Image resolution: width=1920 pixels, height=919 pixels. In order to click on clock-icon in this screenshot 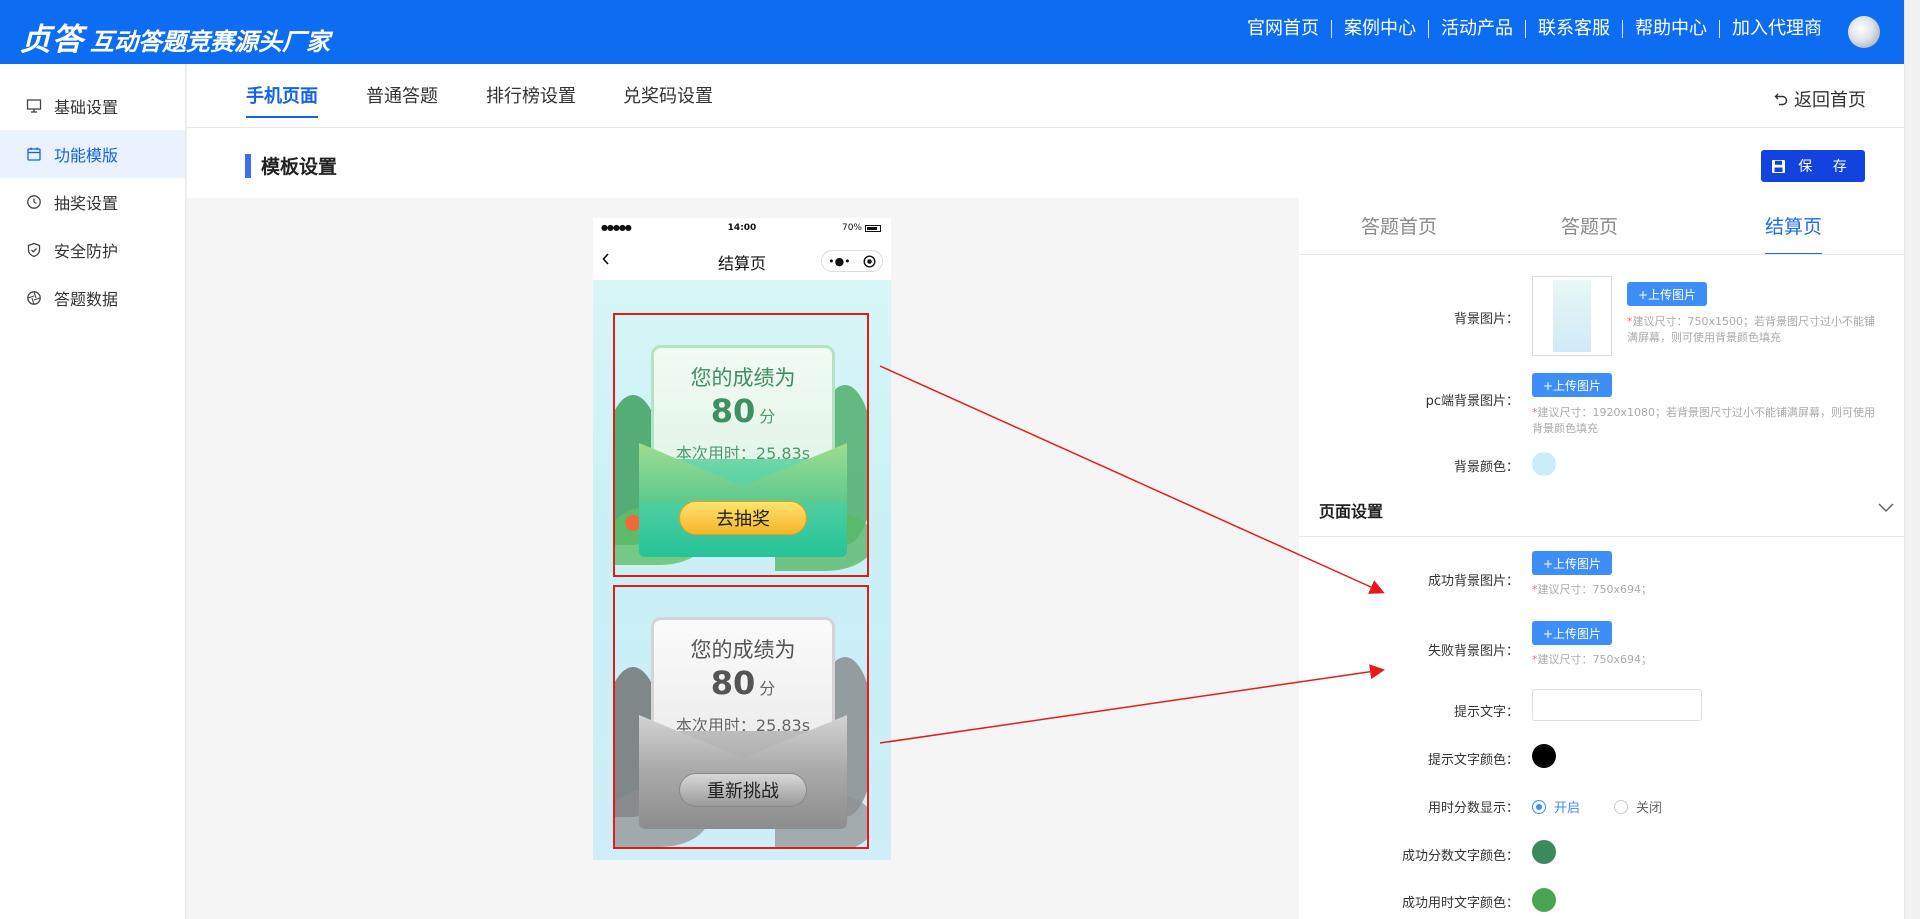, I will do `click(34, 202)`.